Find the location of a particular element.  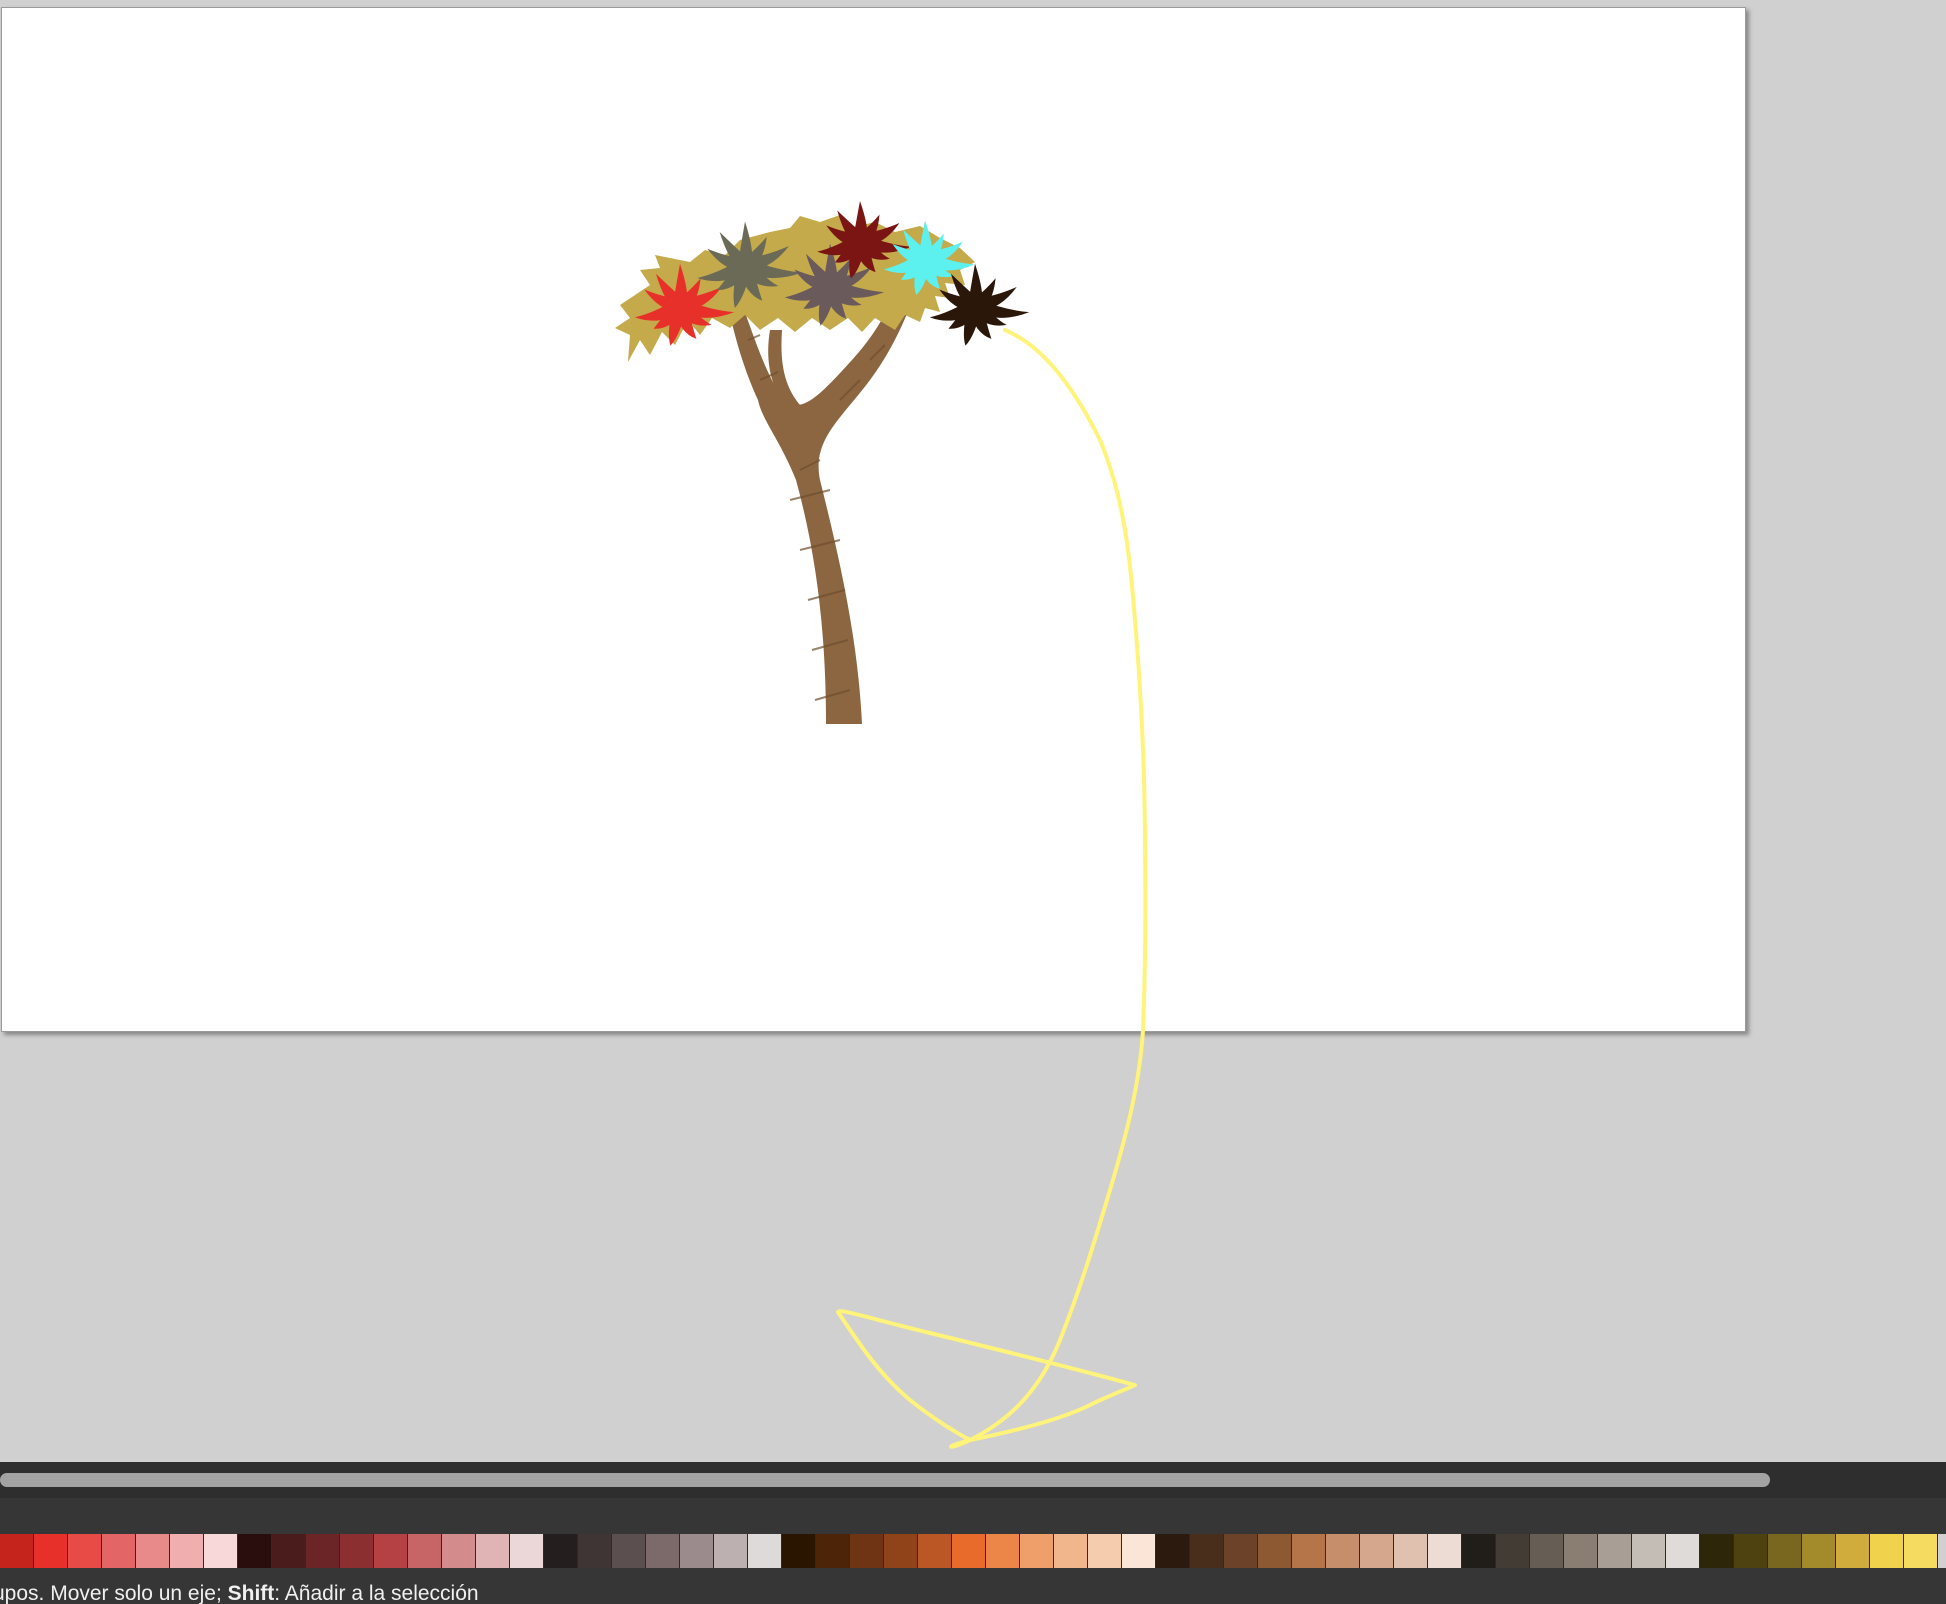

freehand-stroke is located at coordinates (992, 888).